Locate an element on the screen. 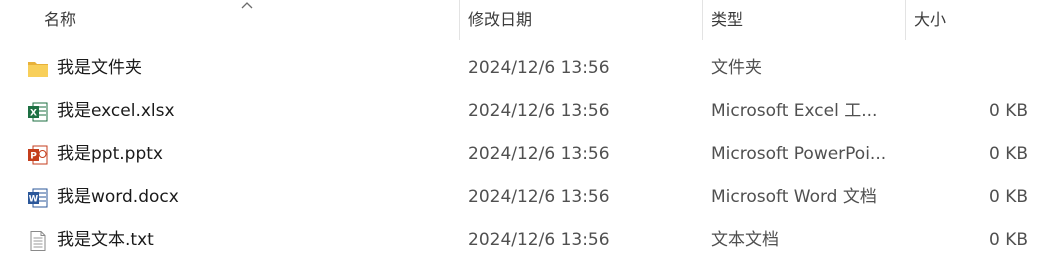 The image size is (1042, 267). column-header-bar: 名称 修改日期 类型 大小 is located at coordinates (521, 20).